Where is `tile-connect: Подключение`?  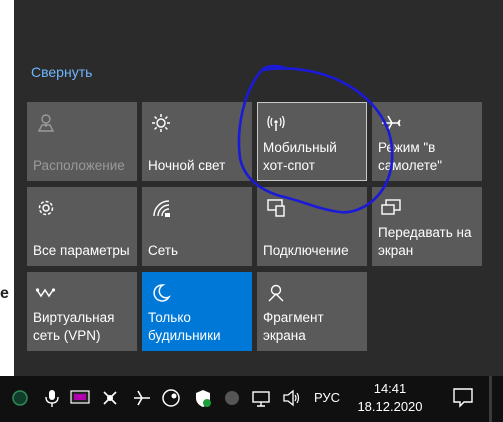
tile-connect: Подключение is located at coordinates (312, 226).